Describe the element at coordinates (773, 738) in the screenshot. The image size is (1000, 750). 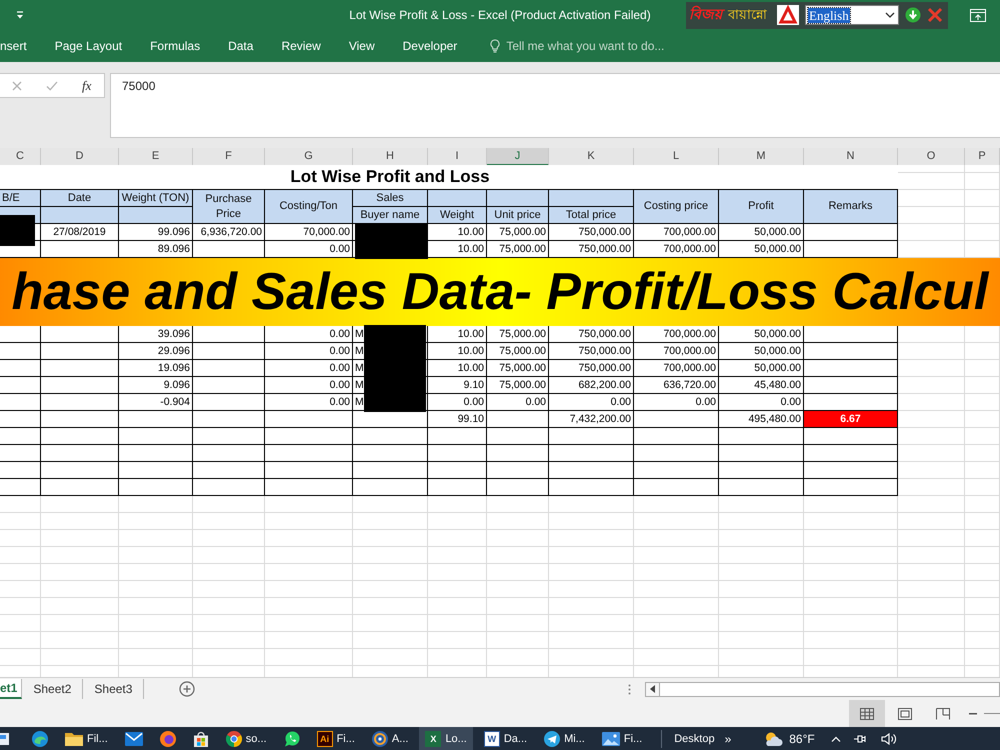
I see `sun-cloud-icon` at that location.